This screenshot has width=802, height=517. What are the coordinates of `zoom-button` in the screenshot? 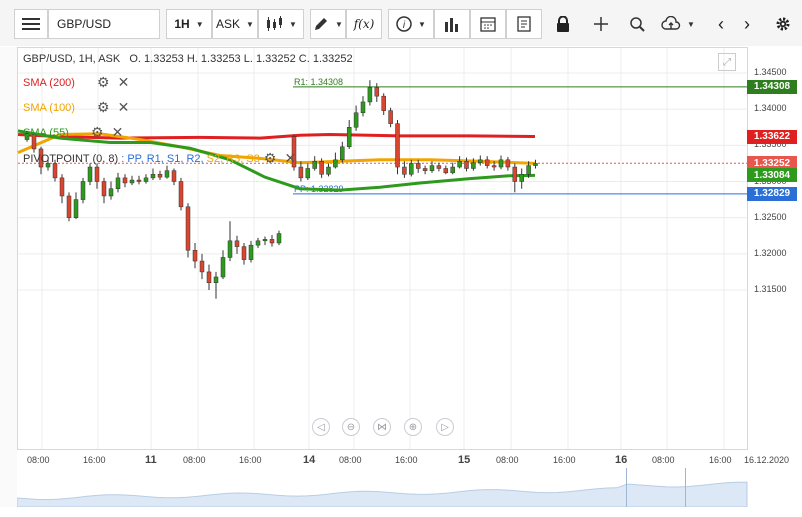 It's located at (637, 24).